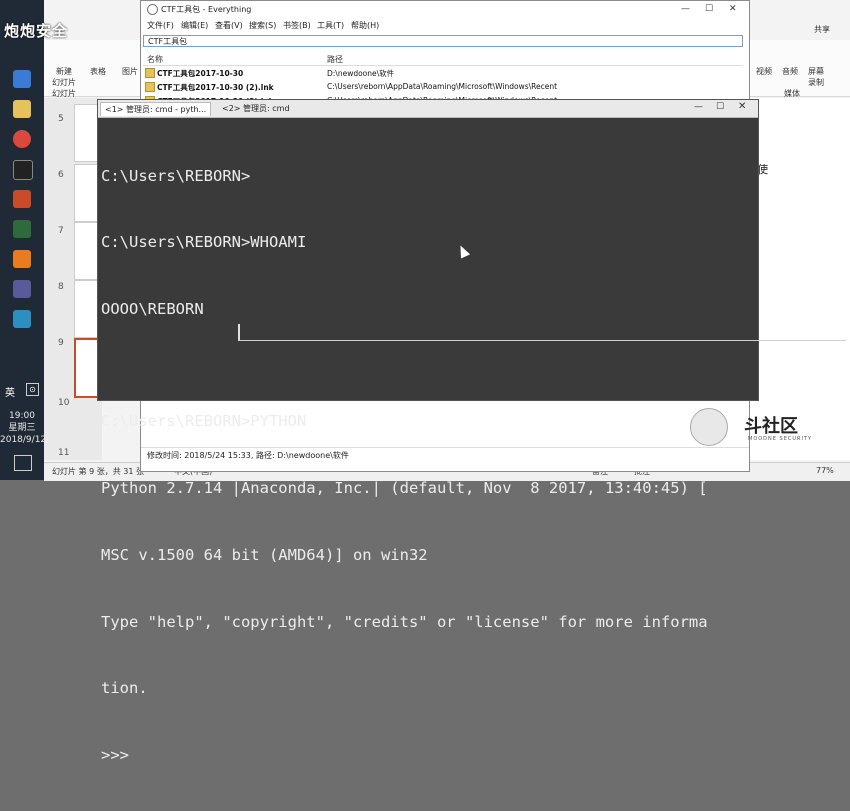  Describe the element at coordinates (426, 755) in the screenshot. I see `console-prompt: >>>` at that location.